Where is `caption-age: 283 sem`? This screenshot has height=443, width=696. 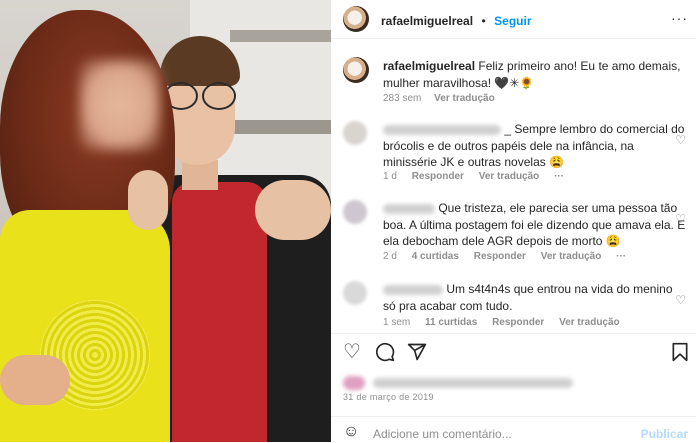
caption-age: 283 sem is located at coordinates (402, 98).